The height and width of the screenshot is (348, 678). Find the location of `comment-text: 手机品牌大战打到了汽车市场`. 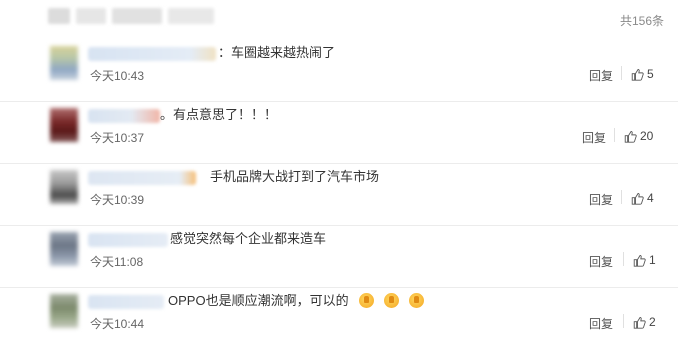

comment-text: 手机品牌大战打到了汽车市场 is located at coordinates (295, 176).